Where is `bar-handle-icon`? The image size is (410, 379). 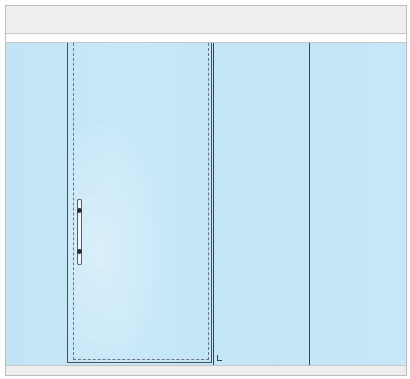 bar-handle-icon is located at coordinates (79, 232).